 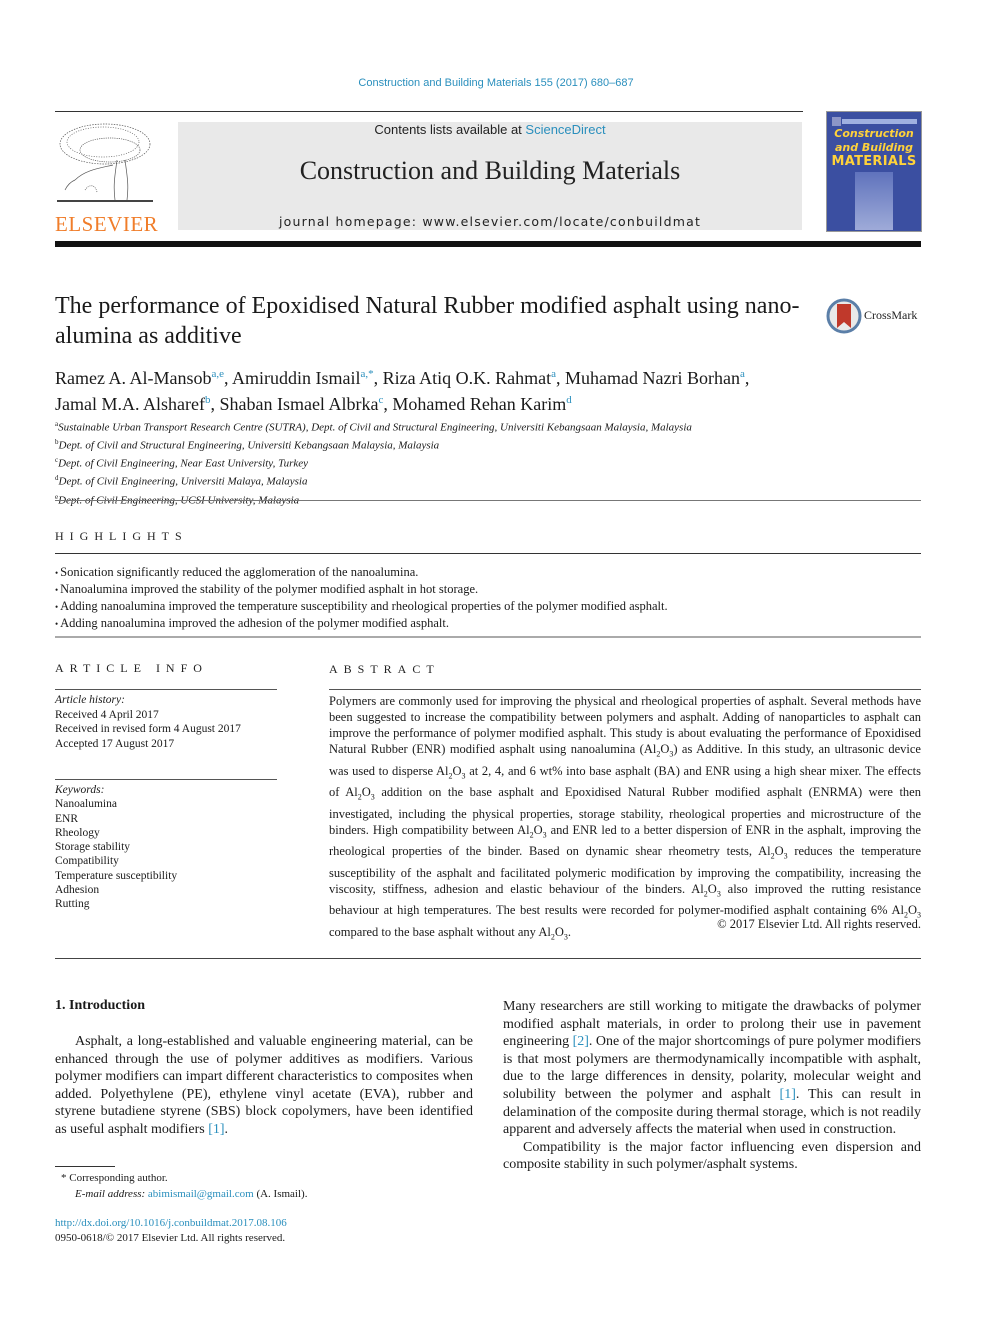 What do you see at coordinates (107, 224) in the screenshot?
I see `elsevier-wordmark: ELSEVIER` at bounding box center [107, 224].